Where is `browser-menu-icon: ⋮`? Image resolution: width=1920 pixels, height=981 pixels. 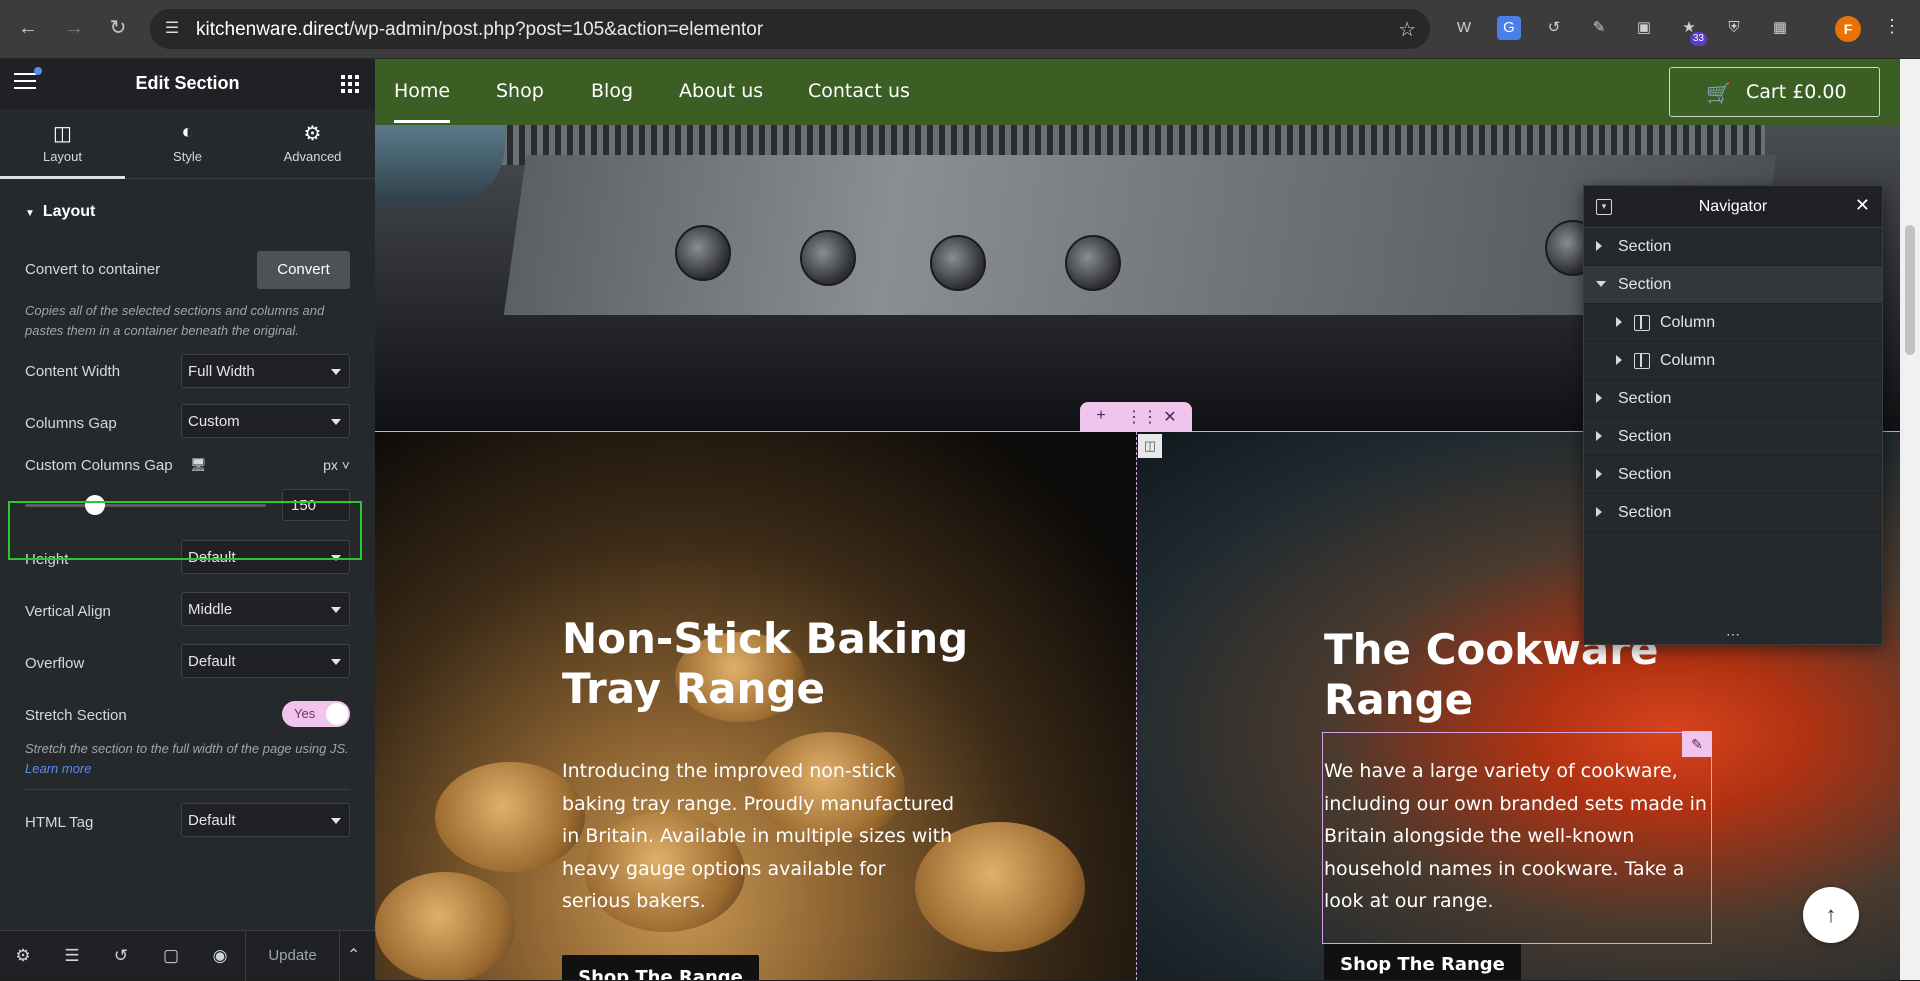
browser-menu-icon: ⋮ is located at coordinates (1892, 26).